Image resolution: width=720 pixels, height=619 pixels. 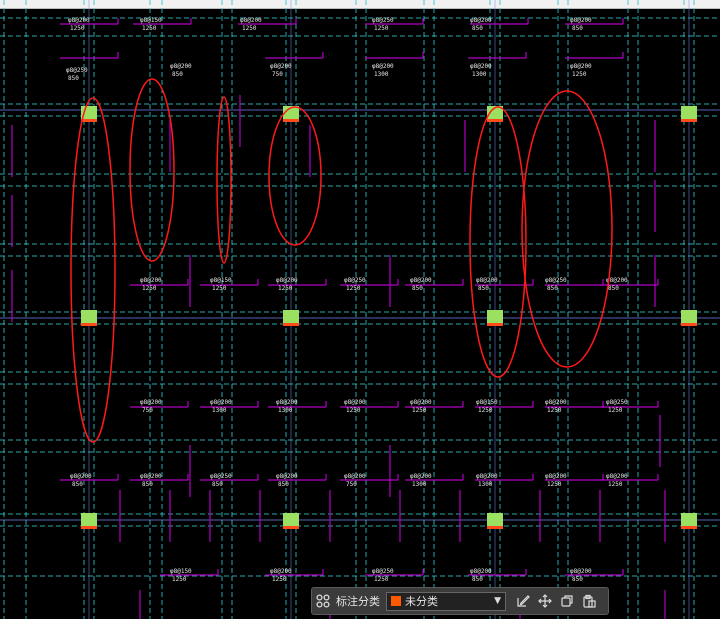 I want to click on category-color-swatch, so click(x=396, y=601).